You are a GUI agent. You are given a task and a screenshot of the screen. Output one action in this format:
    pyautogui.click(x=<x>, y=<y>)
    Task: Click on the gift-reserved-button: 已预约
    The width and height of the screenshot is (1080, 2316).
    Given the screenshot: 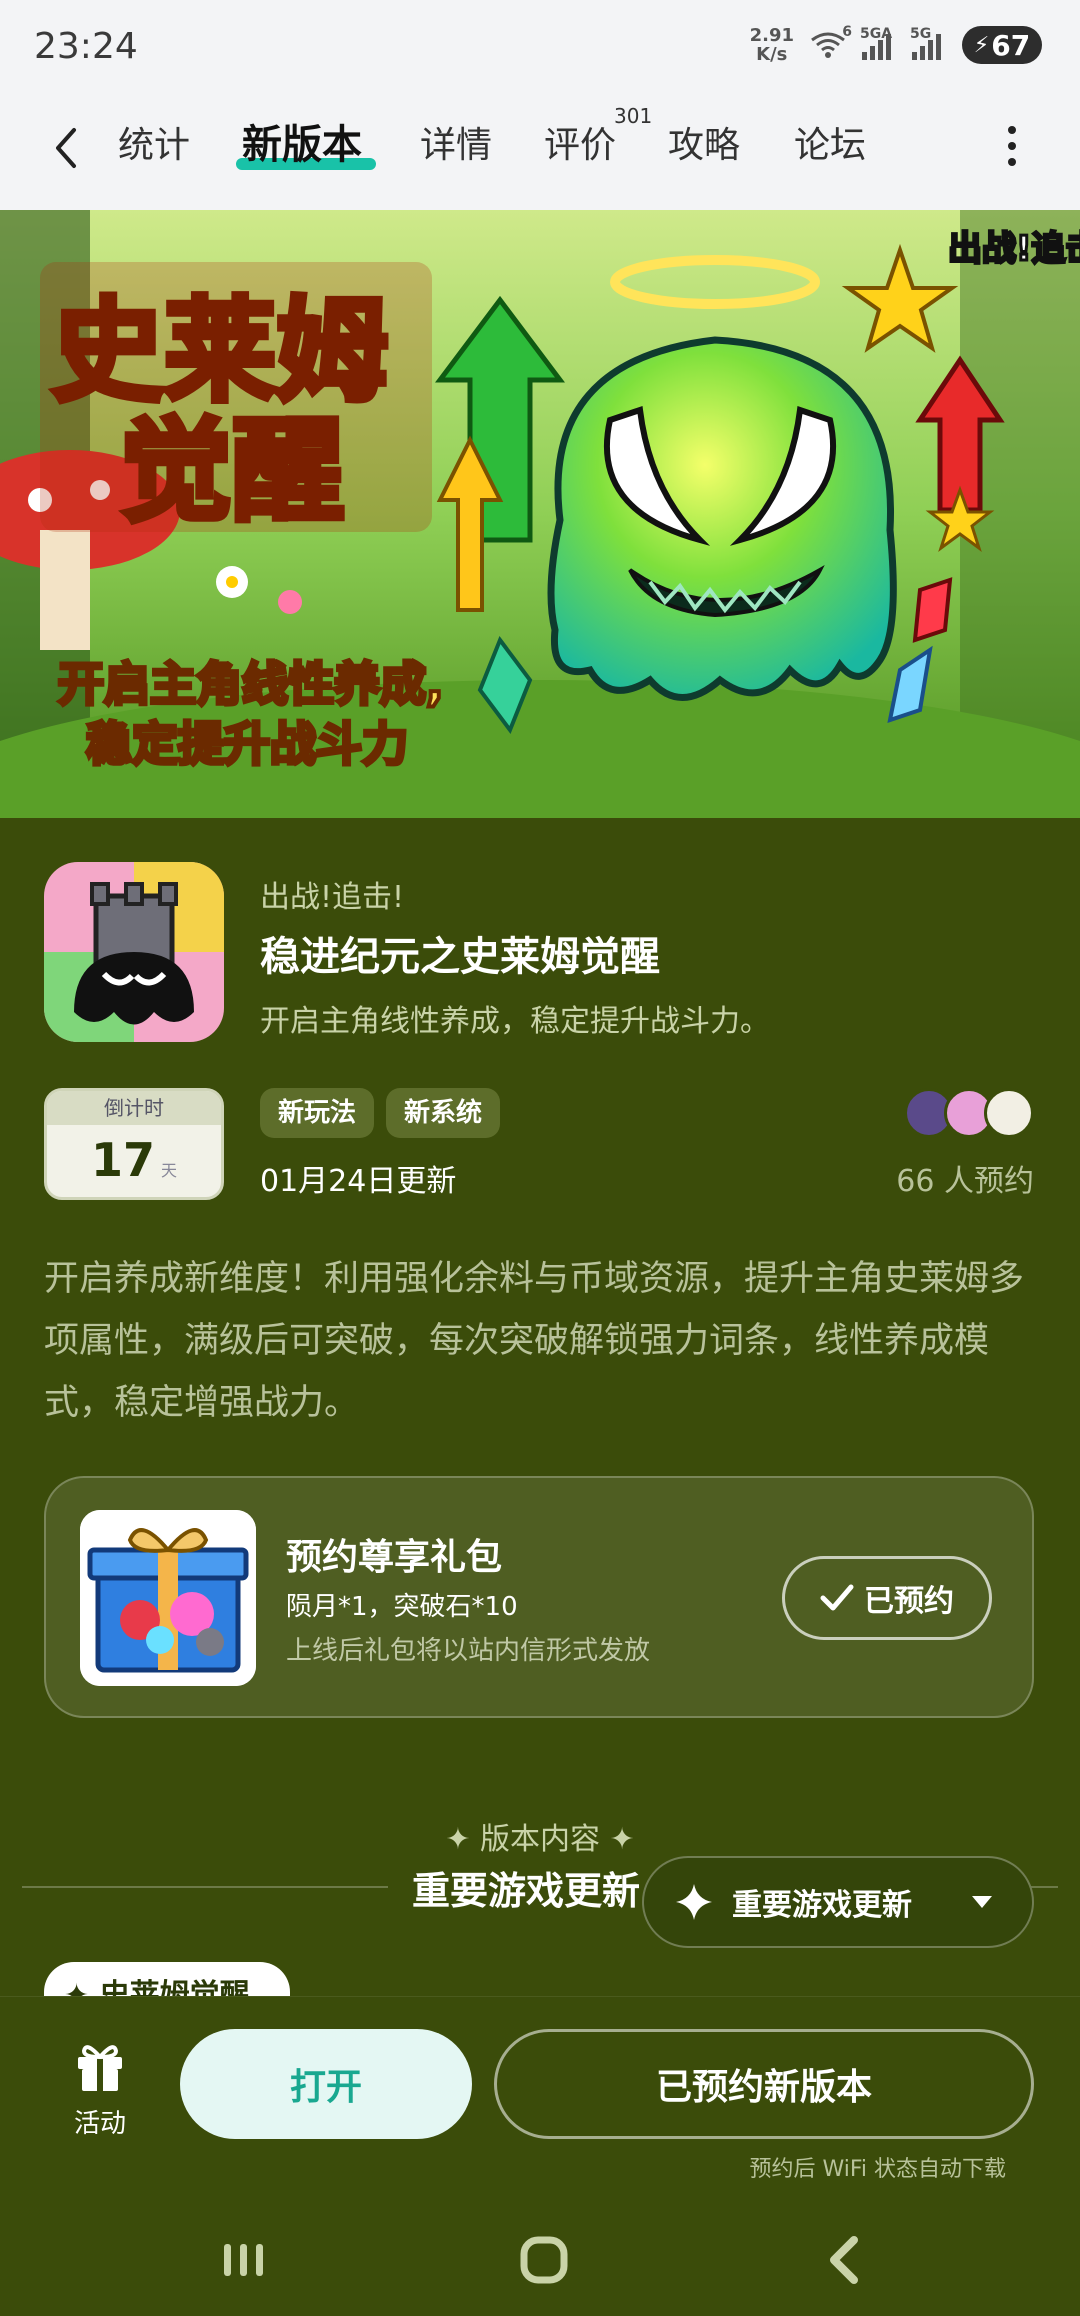 What is the action you would take?
    pyautogui.click(x=887, y=1598)
    